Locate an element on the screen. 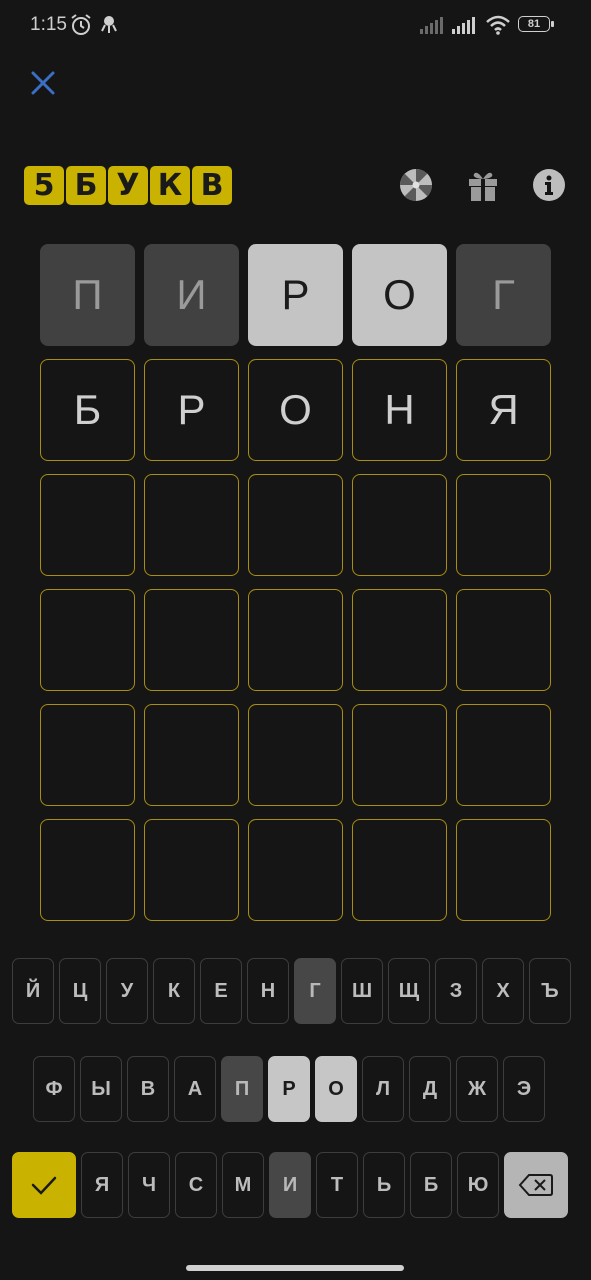 This screenshot has height=1280, width=591. gift-button is located at coordinates (483, 185).